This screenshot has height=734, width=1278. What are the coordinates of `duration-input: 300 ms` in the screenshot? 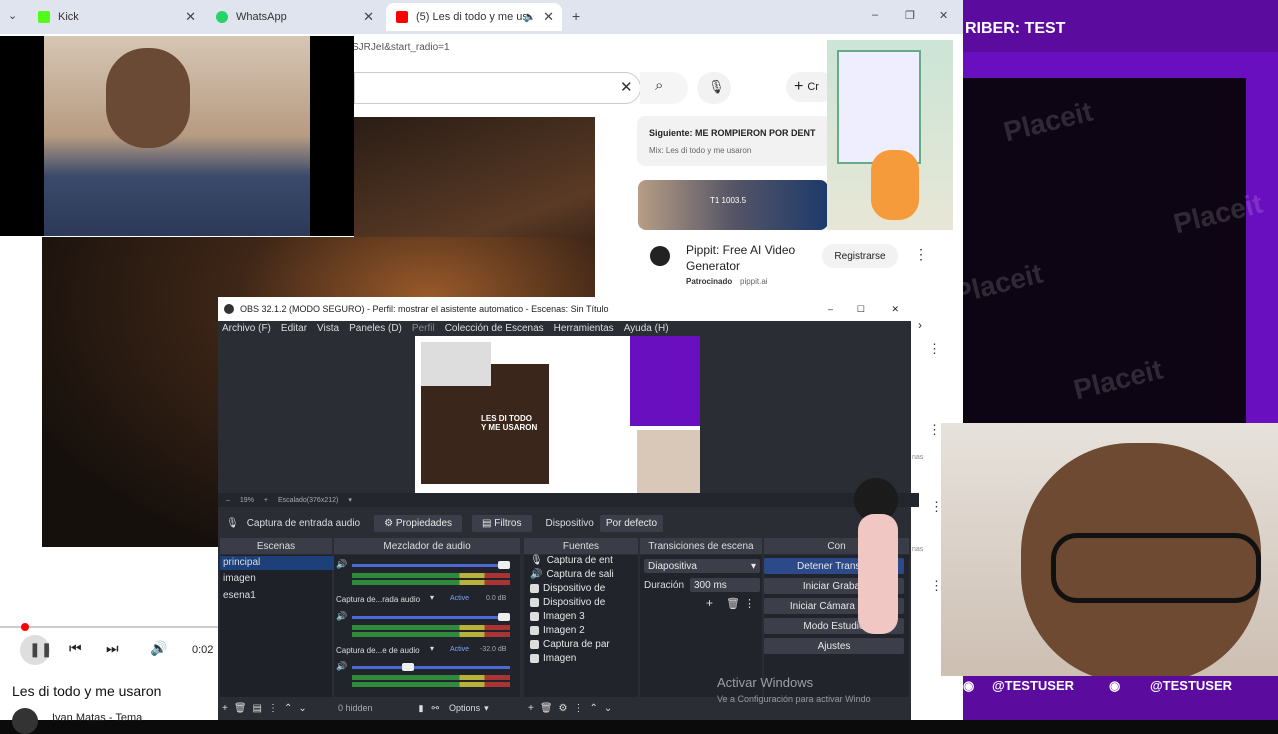 It's located at (725, 585).